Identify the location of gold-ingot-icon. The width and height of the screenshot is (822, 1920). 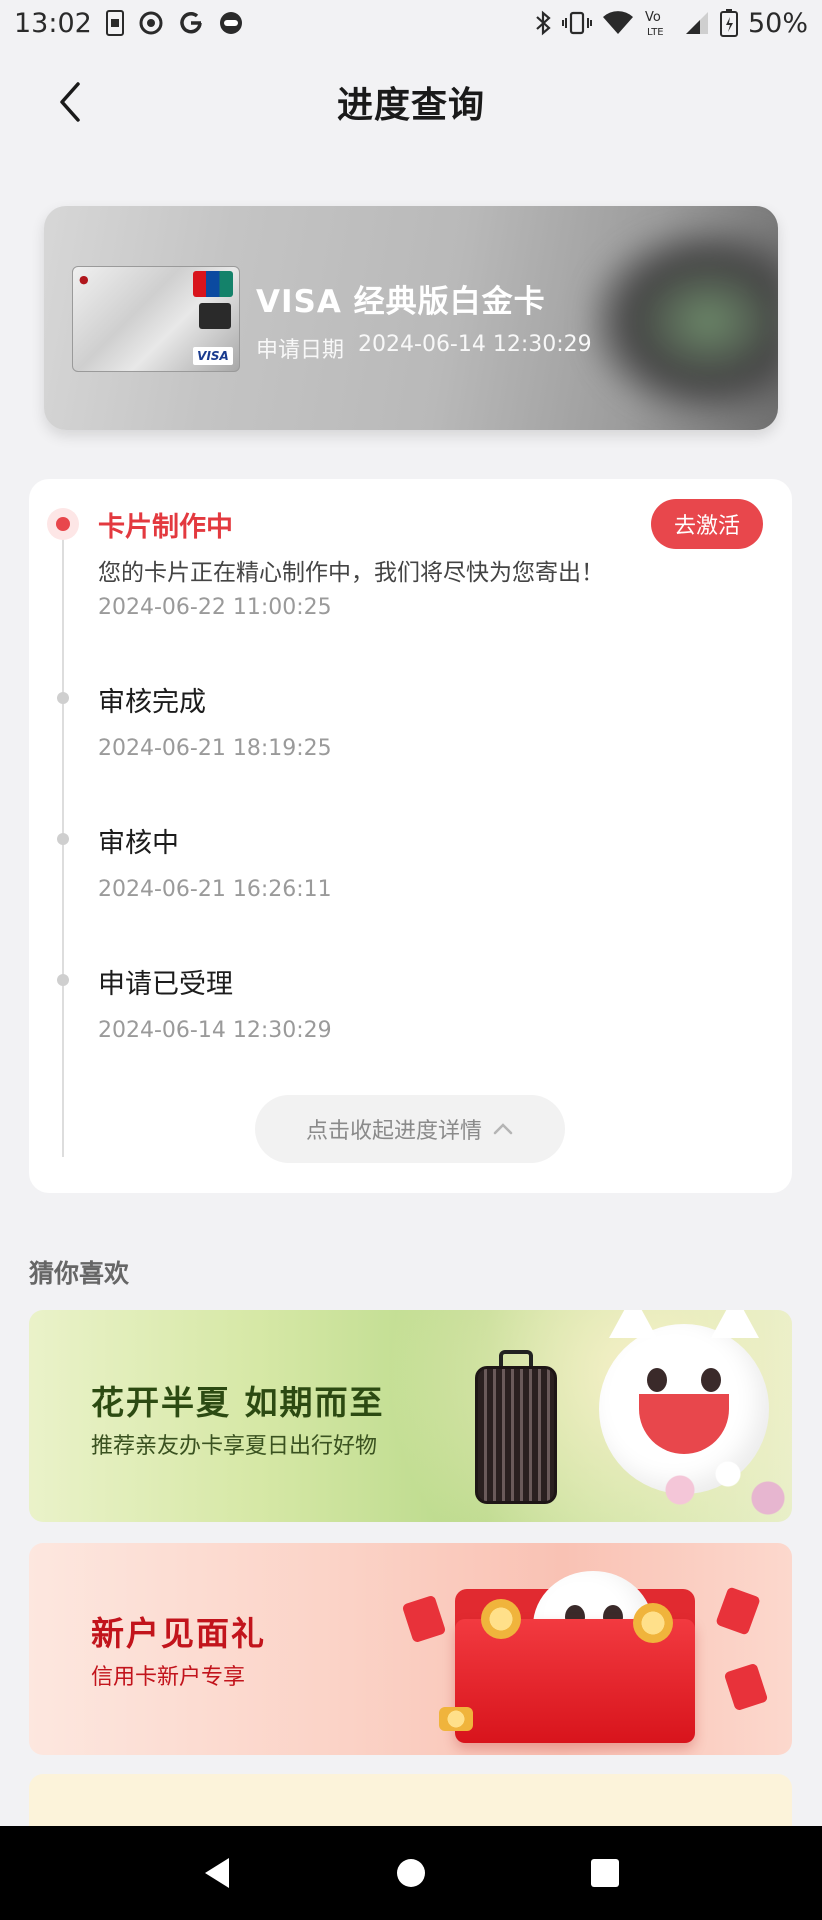
(456, 1719).